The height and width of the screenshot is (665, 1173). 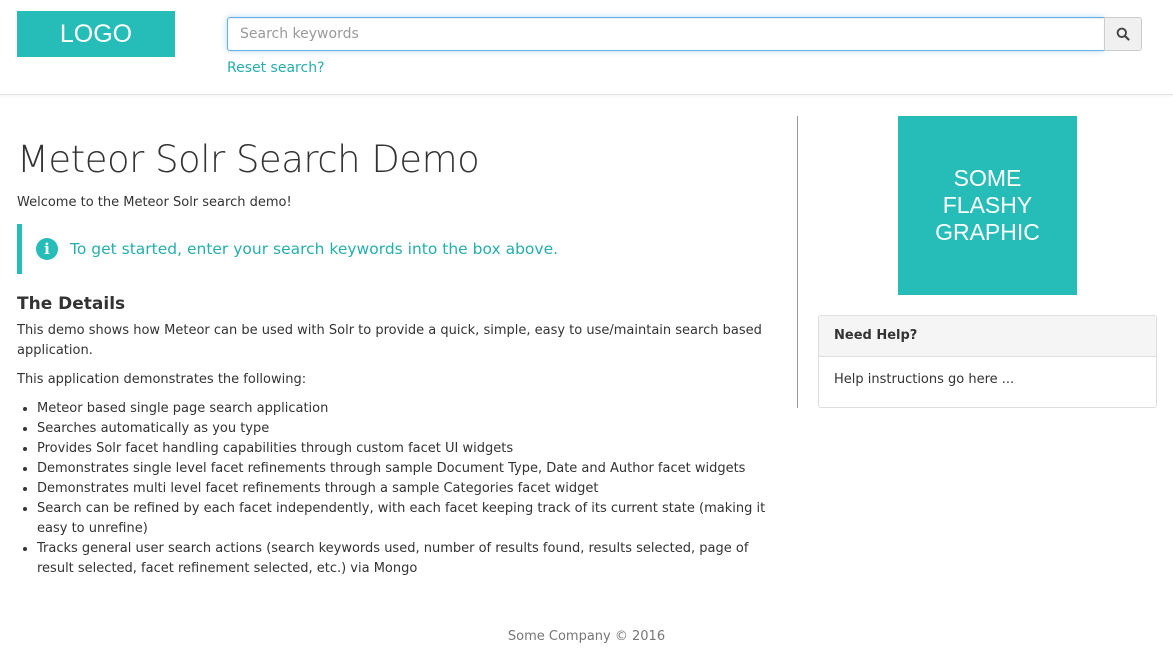 I want to click on footer: Some Company © 2016, so click(x=586, y=636).